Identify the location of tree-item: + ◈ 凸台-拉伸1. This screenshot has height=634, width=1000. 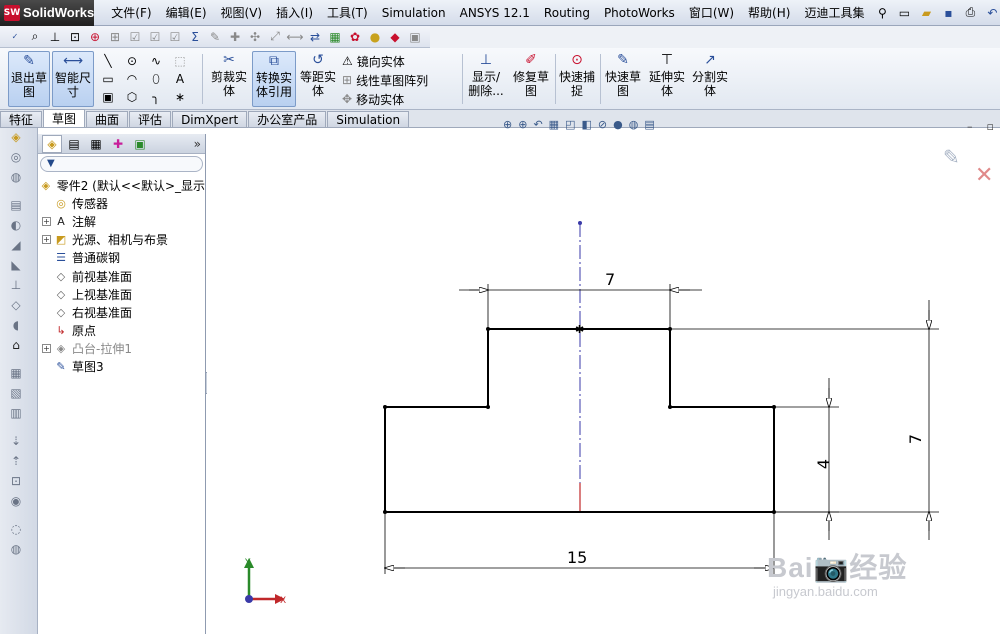
(121, 349).